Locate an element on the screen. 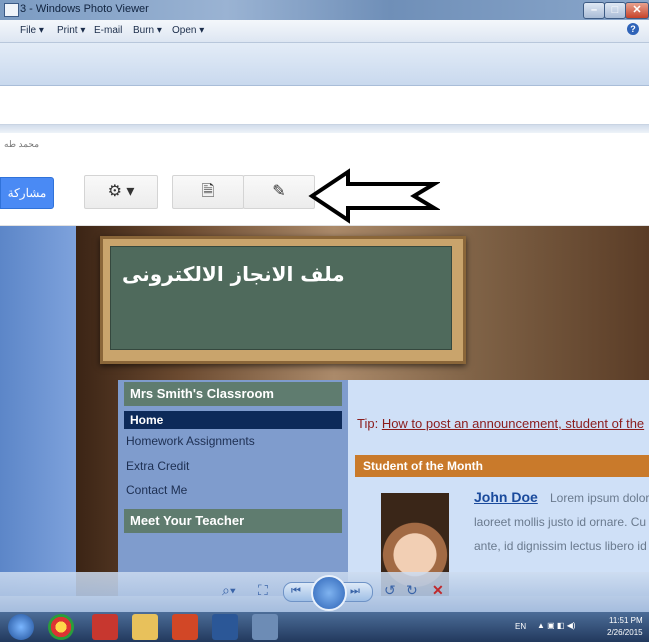  new-page-button: 🗎 is located at coordinates (208, 192).